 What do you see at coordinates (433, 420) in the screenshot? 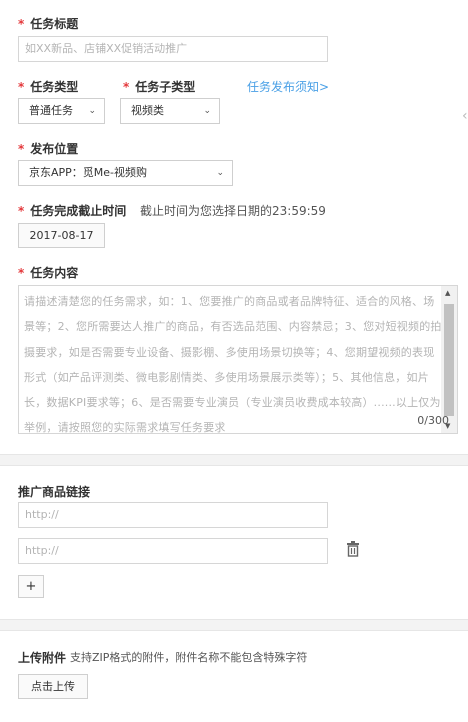
I see `char-counter: 0/300` at bounding box center [433, 420].